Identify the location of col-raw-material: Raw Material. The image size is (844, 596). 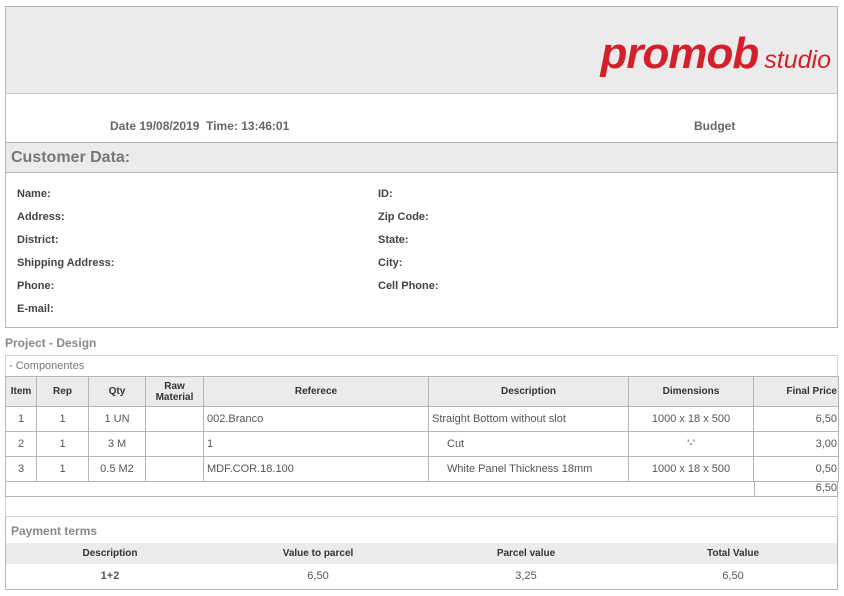
(174, 391).